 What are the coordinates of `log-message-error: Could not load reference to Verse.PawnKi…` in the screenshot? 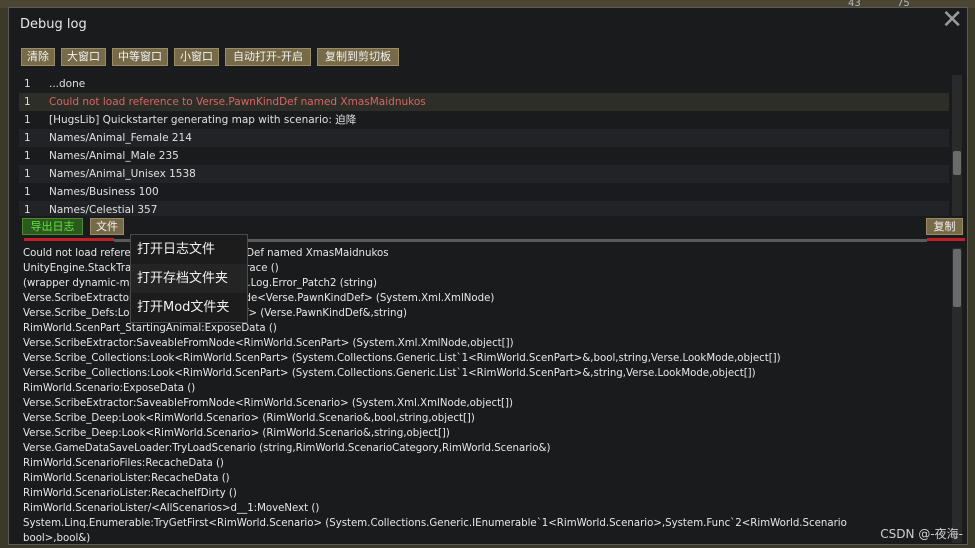 It's located at (237, 102).